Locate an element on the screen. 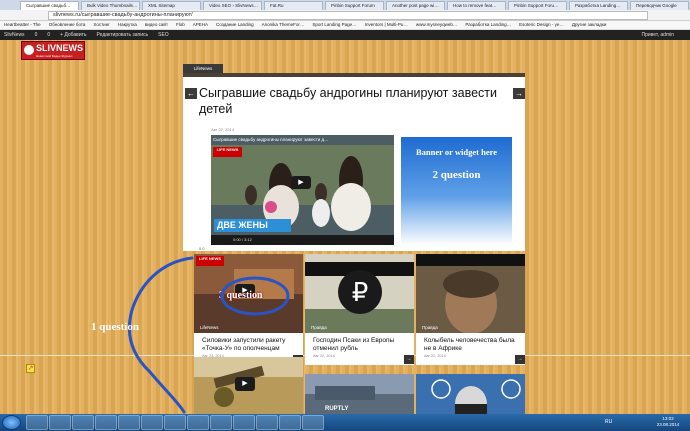  skype-icon is located at coordinates (106, 422).